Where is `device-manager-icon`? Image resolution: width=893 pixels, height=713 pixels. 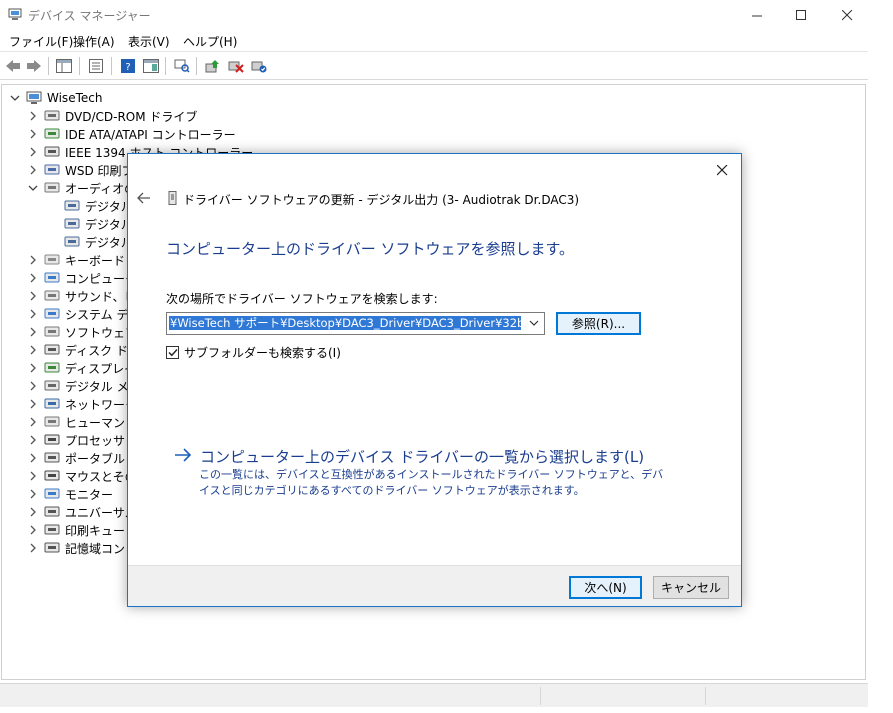
device-manager-icon is located at coordinates (15, 15).